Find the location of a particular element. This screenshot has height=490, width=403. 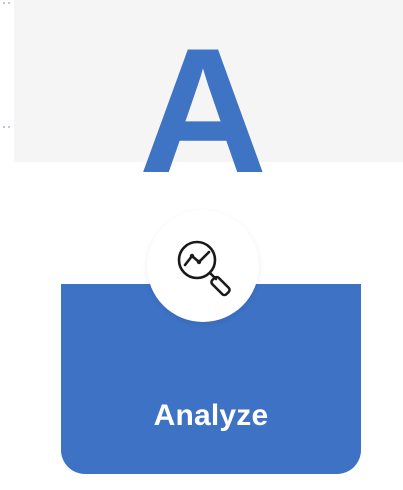

magnifier-chart-icon is located at coordinates (204, 268).